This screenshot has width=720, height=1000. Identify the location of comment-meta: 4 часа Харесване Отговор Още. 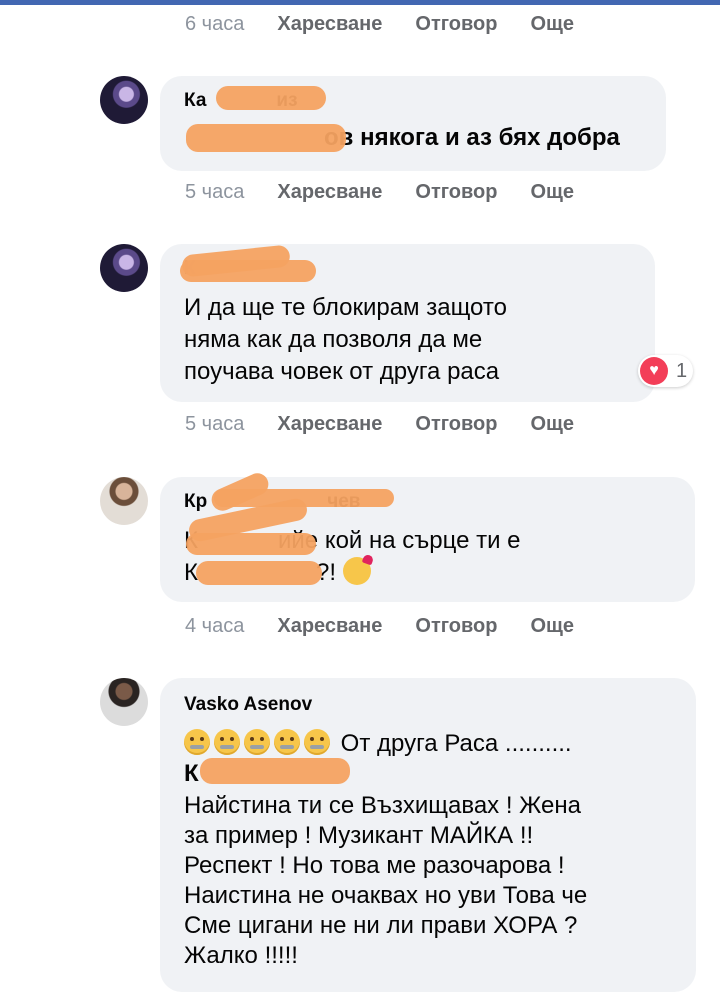
(379, 626).